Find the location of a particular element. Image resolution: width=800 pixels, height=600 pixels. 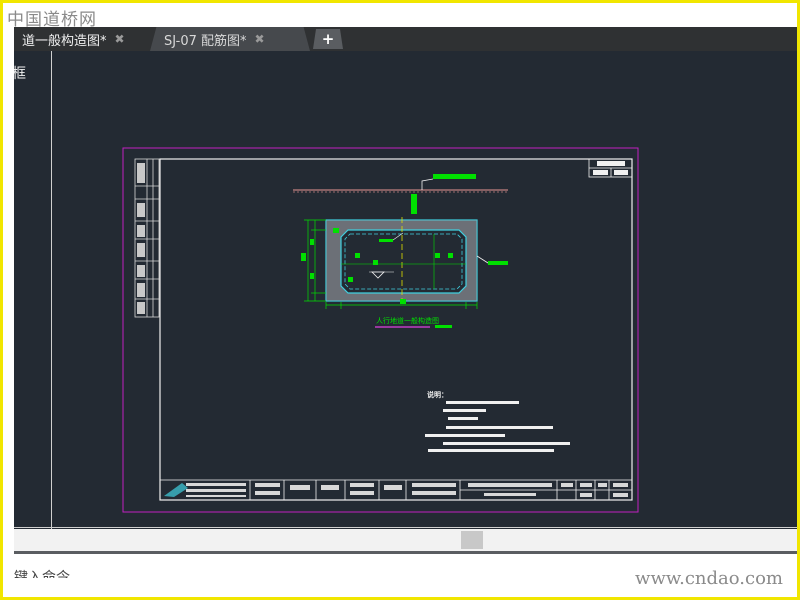

document-tab-bar: 道一般构造图* ✖ SJ-07 配筋图* ✖ + is located at coordinates (405, 39).